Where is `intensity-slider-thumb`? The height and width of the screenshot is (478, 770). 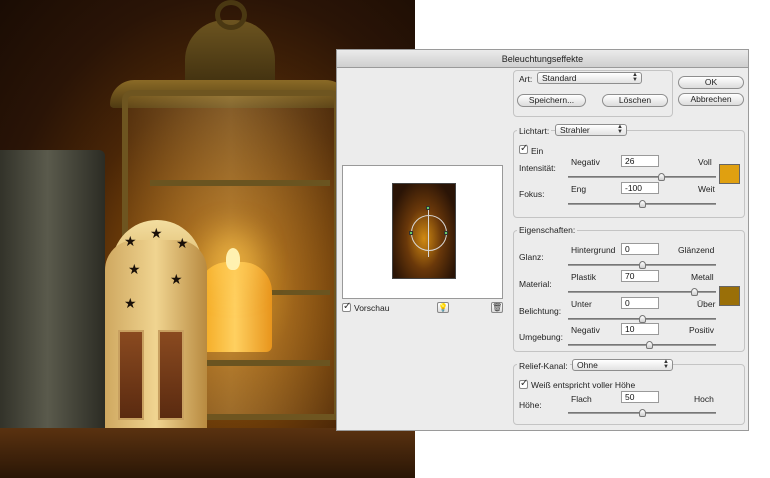
intensity-slider-thumb is located at coordinates (662, 177).